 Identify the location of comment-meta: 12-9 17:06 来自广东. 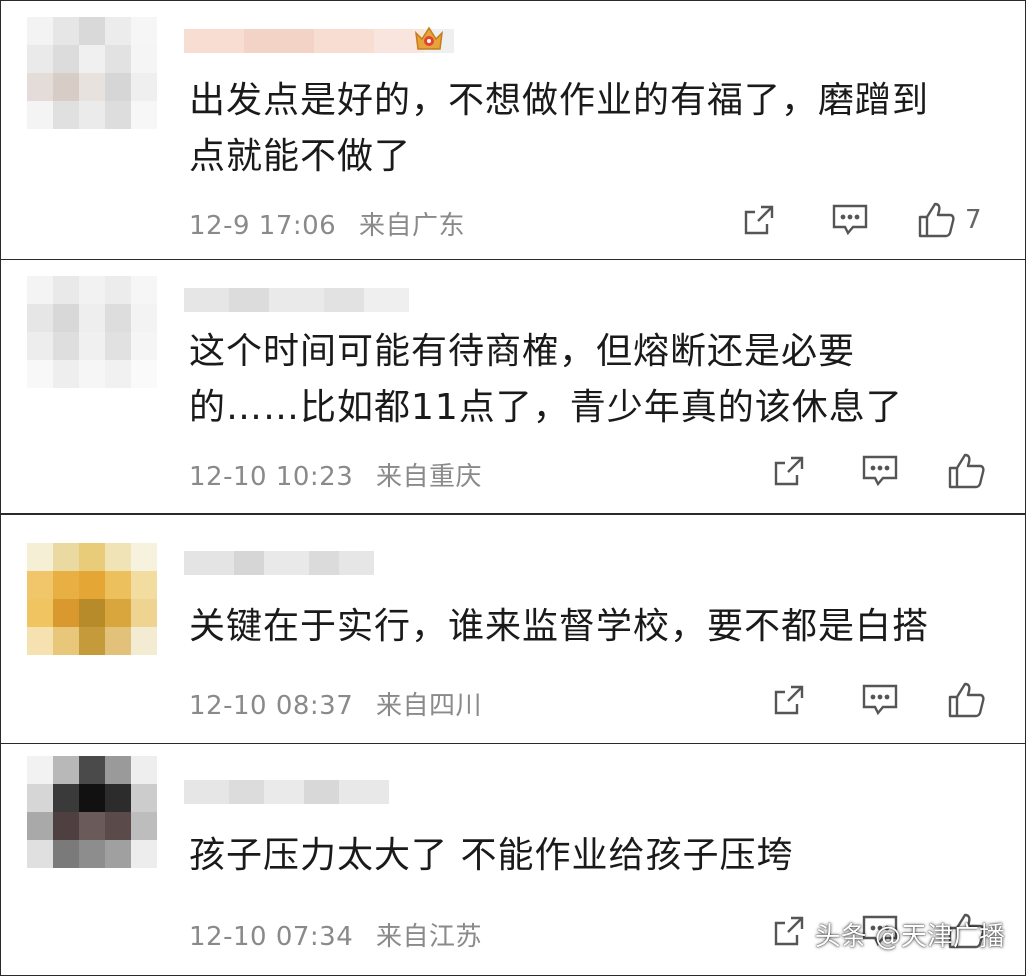
(327, 223).